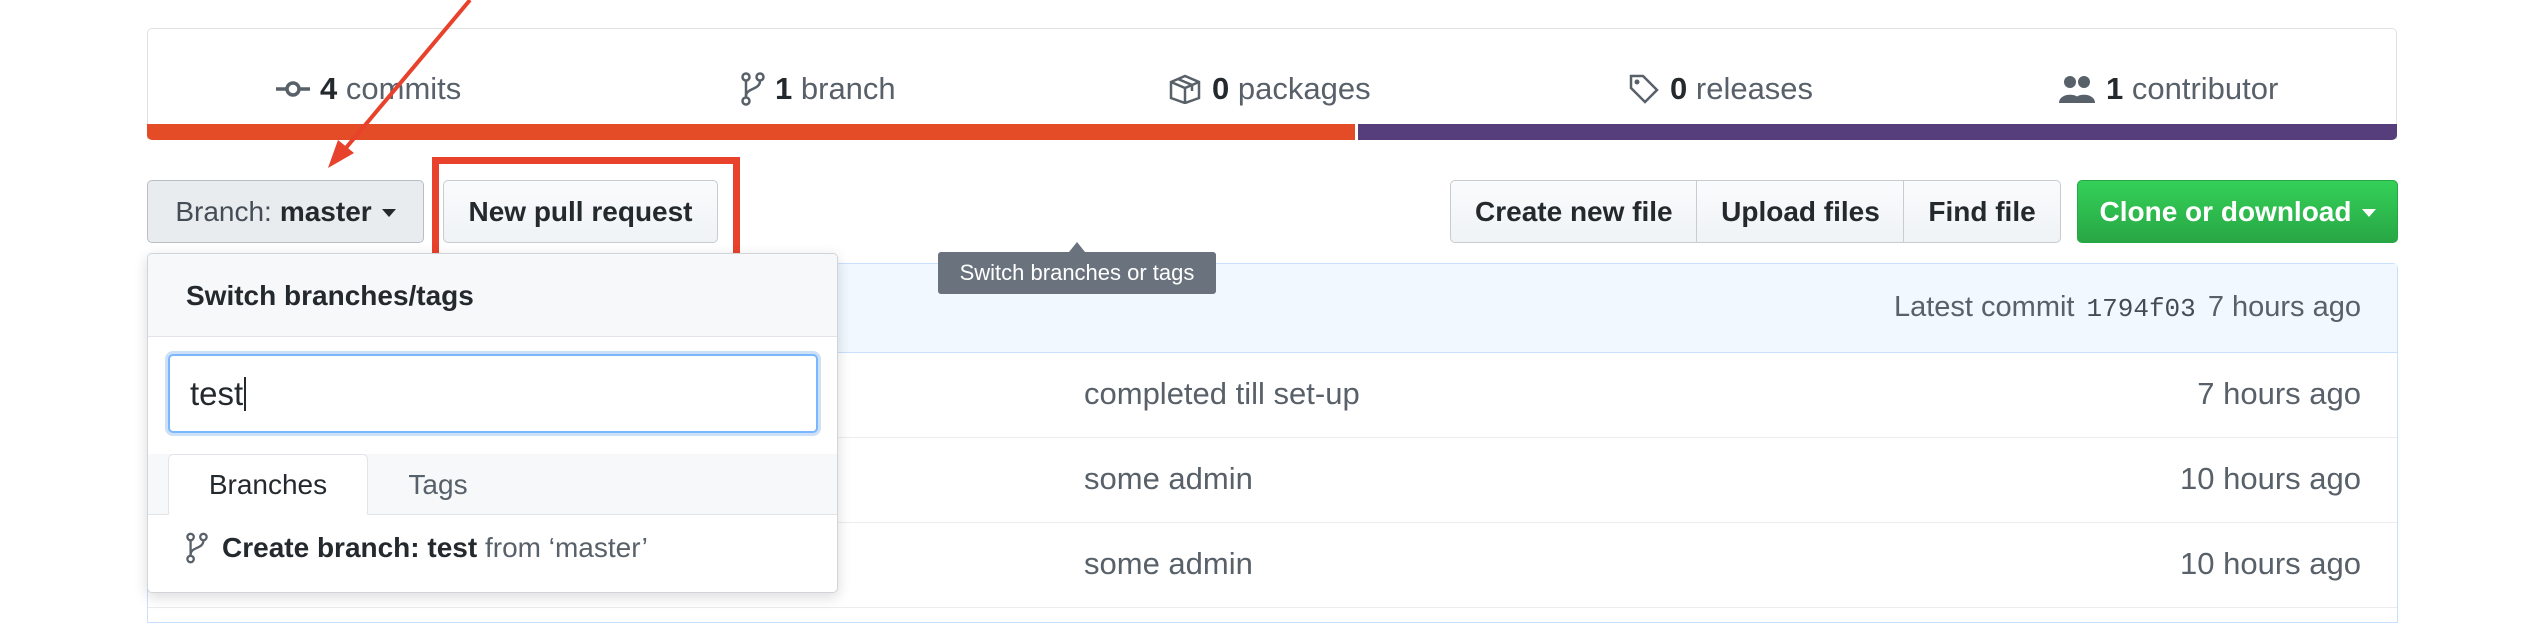 This screenshot has width=2546, height=623. I want to click on file-actions-group: Create new file Upload files Find file, so click(1755, 211).